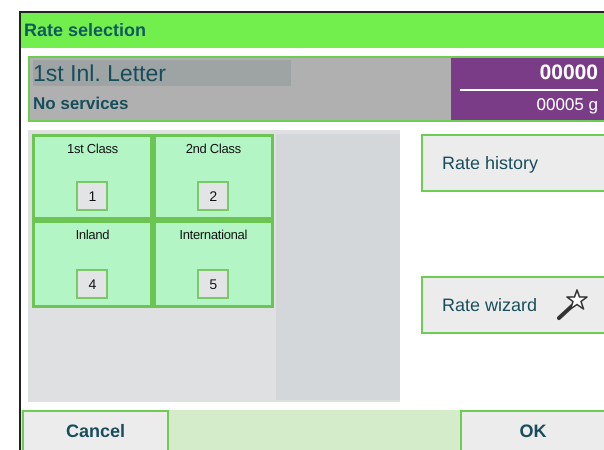 The image size is (604, 450). What do you see at coordinates (92, 177) in the screenshot?
I see `rate-tile: 1st Class 1` at bounding box center [92, 177].